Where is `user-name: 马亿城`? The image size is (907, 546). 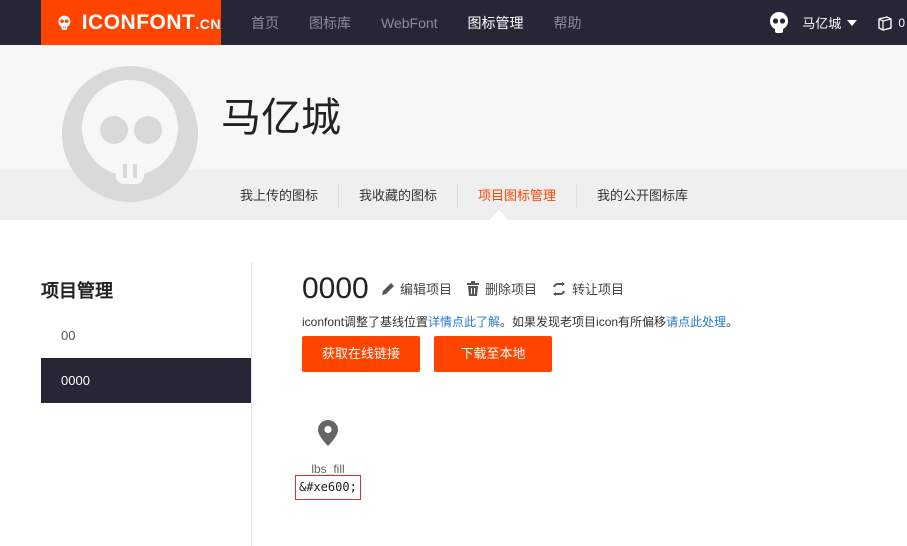 user-name: 马亿城 is located at coordinates (821, 22).